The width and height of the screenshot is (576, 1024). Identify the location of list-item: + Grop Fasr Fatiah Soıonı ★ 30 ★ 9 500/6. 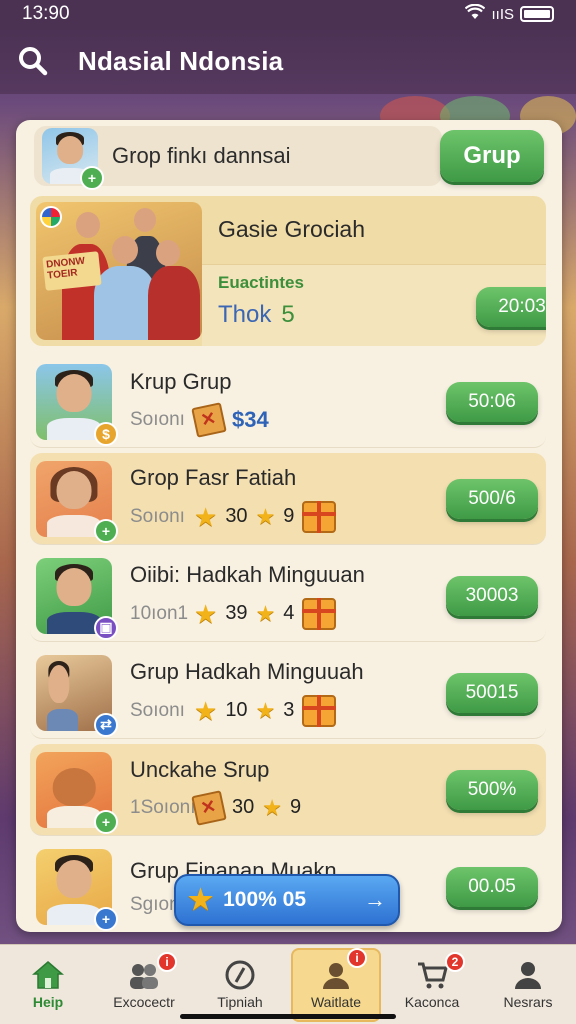
(288, 499).